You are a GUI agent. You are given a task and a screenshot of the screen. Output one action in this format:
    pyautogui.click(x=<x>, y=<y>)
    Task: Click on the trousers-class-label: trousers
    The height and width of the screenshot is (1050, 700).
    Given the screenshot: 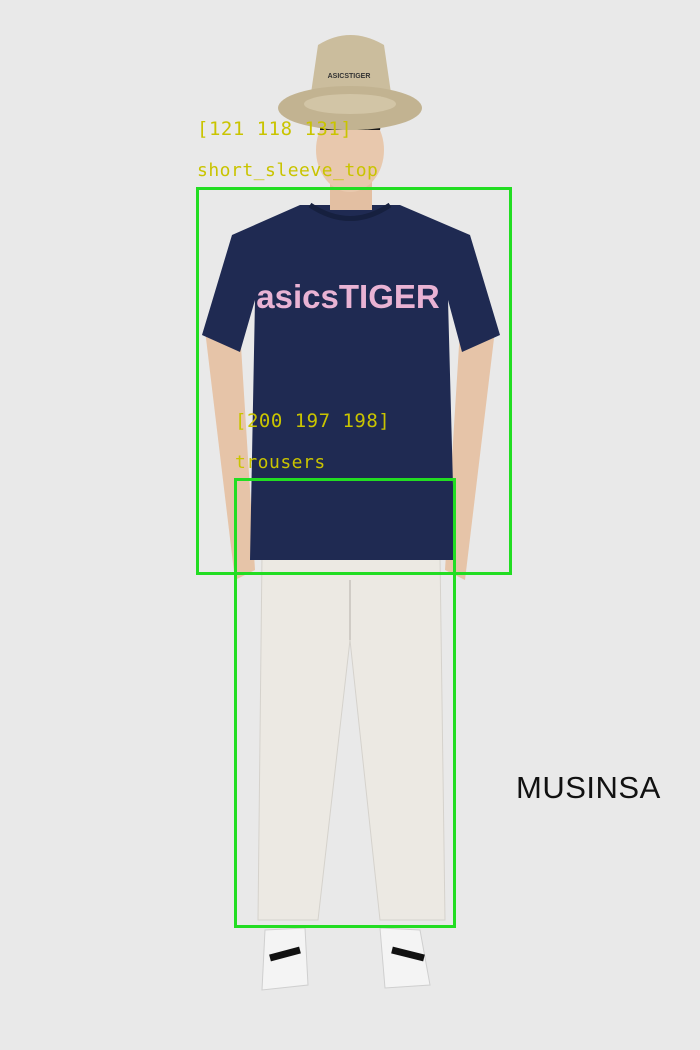 What is the action you would take?
    pyautogui.click(x=280, y=462)
    